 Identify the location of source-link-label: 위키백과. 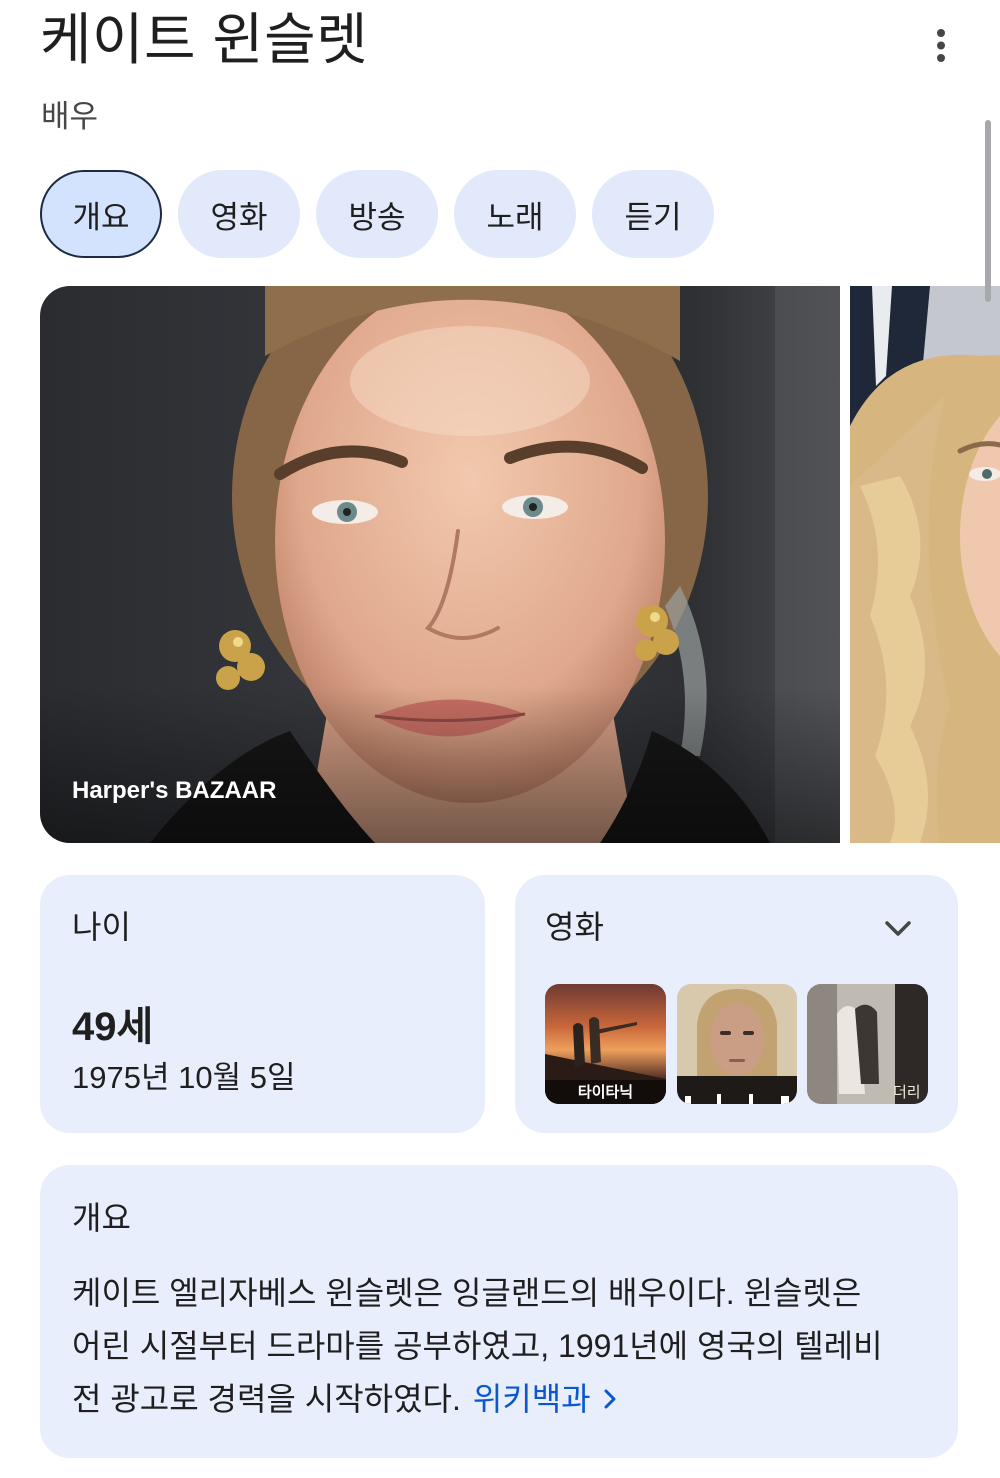
(531, 1399).